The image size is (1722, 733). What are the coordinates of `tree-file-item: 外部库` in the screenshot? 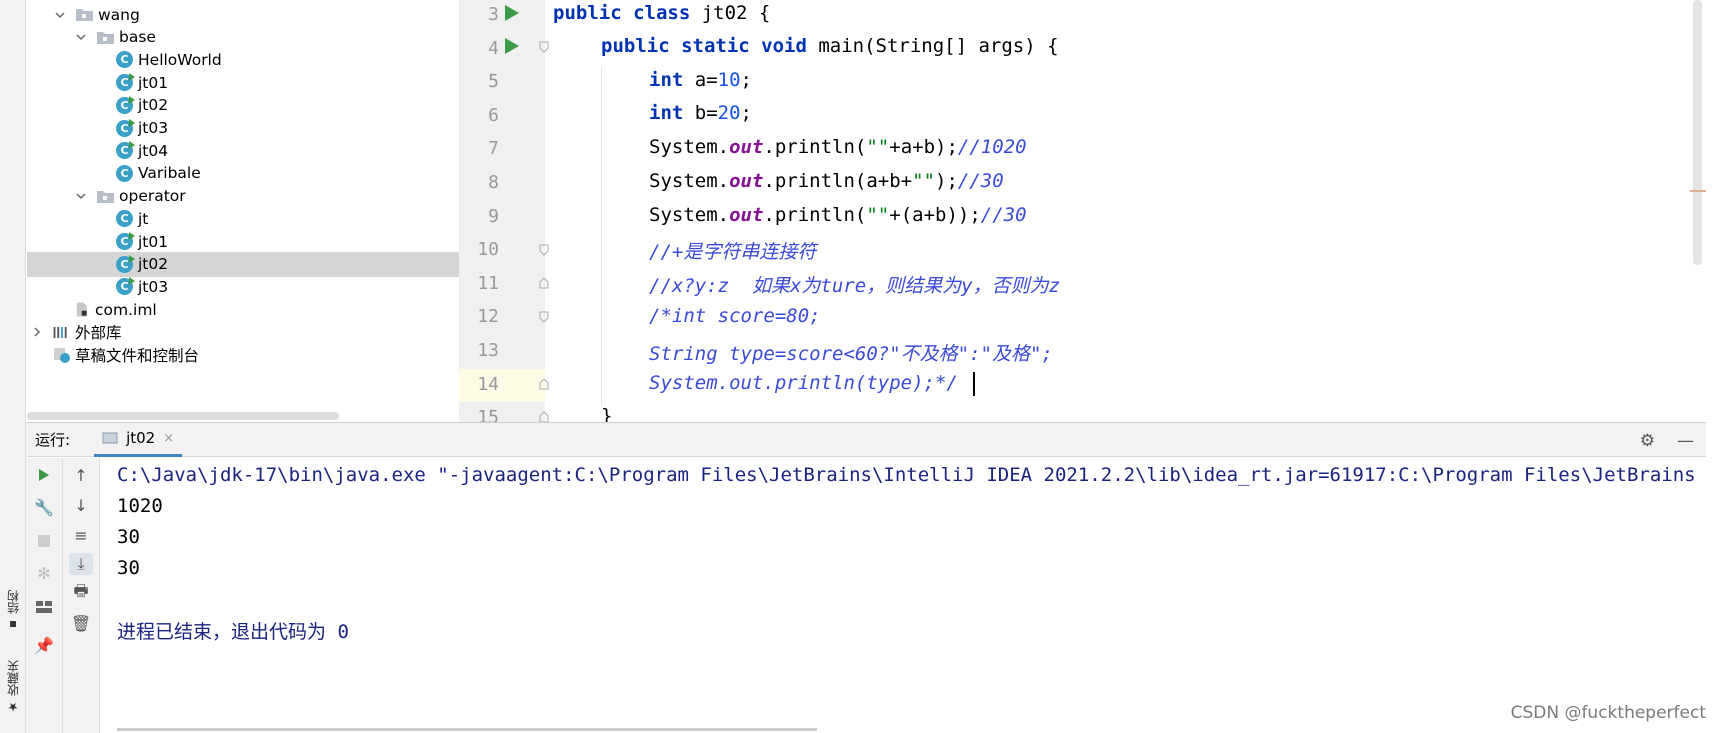 It's located at (243, 332).